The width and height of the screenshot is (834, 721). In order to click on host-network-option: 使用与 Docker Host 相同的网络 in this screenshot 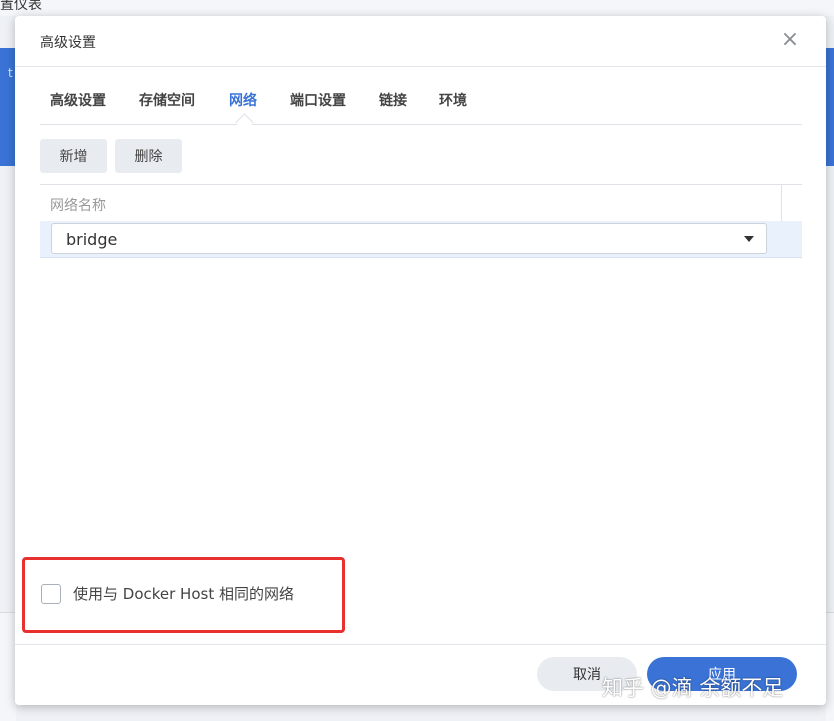, I will do `click(167, 593)`.